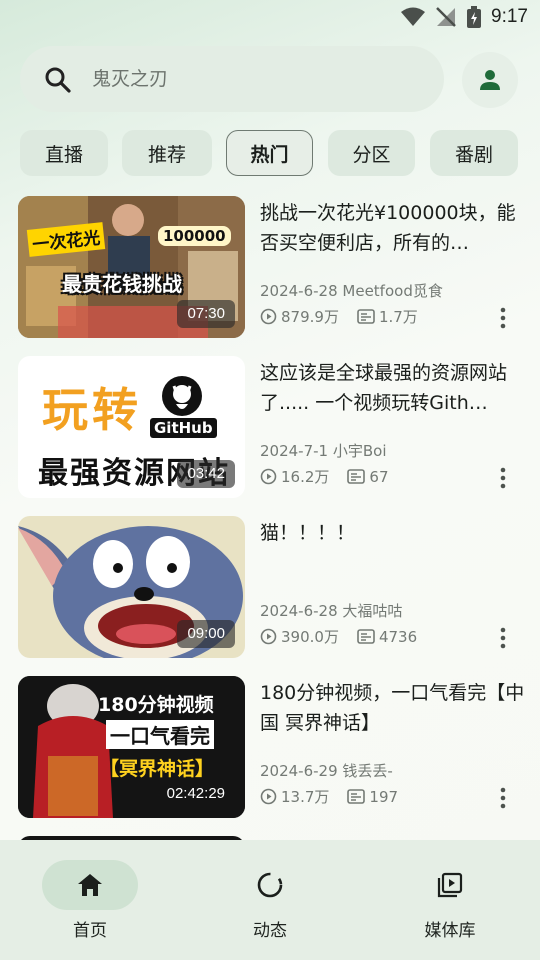 This screenshot has height=960, width=540. What do you see at coordinates (92, 410) in the screenshot?
I see `thumbnail-text: 玩转` at bounding box center [92, 410].